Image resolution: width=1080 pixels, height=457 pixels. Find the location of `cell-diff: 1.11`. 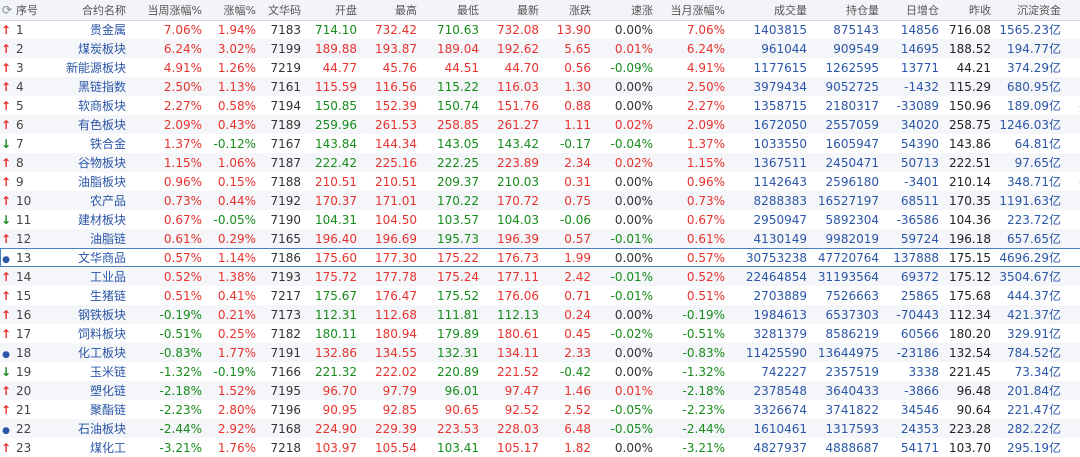

cell-diff: 1.11 is located at coordinates (577, 124).